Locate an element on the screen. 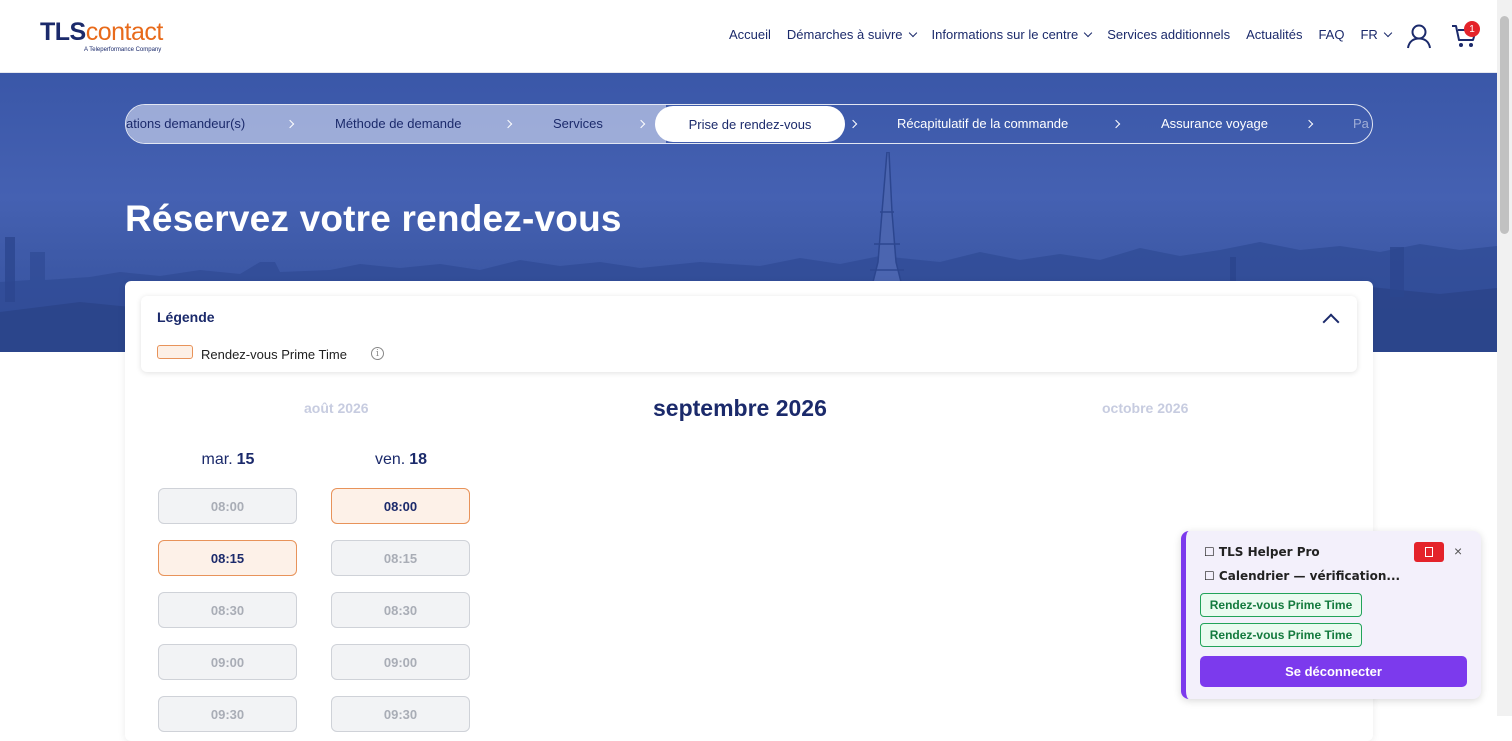 The width and height of the screenshot is (1512, 741). nav-item-services: Services additionnels is located at coordinates (1168, 34).